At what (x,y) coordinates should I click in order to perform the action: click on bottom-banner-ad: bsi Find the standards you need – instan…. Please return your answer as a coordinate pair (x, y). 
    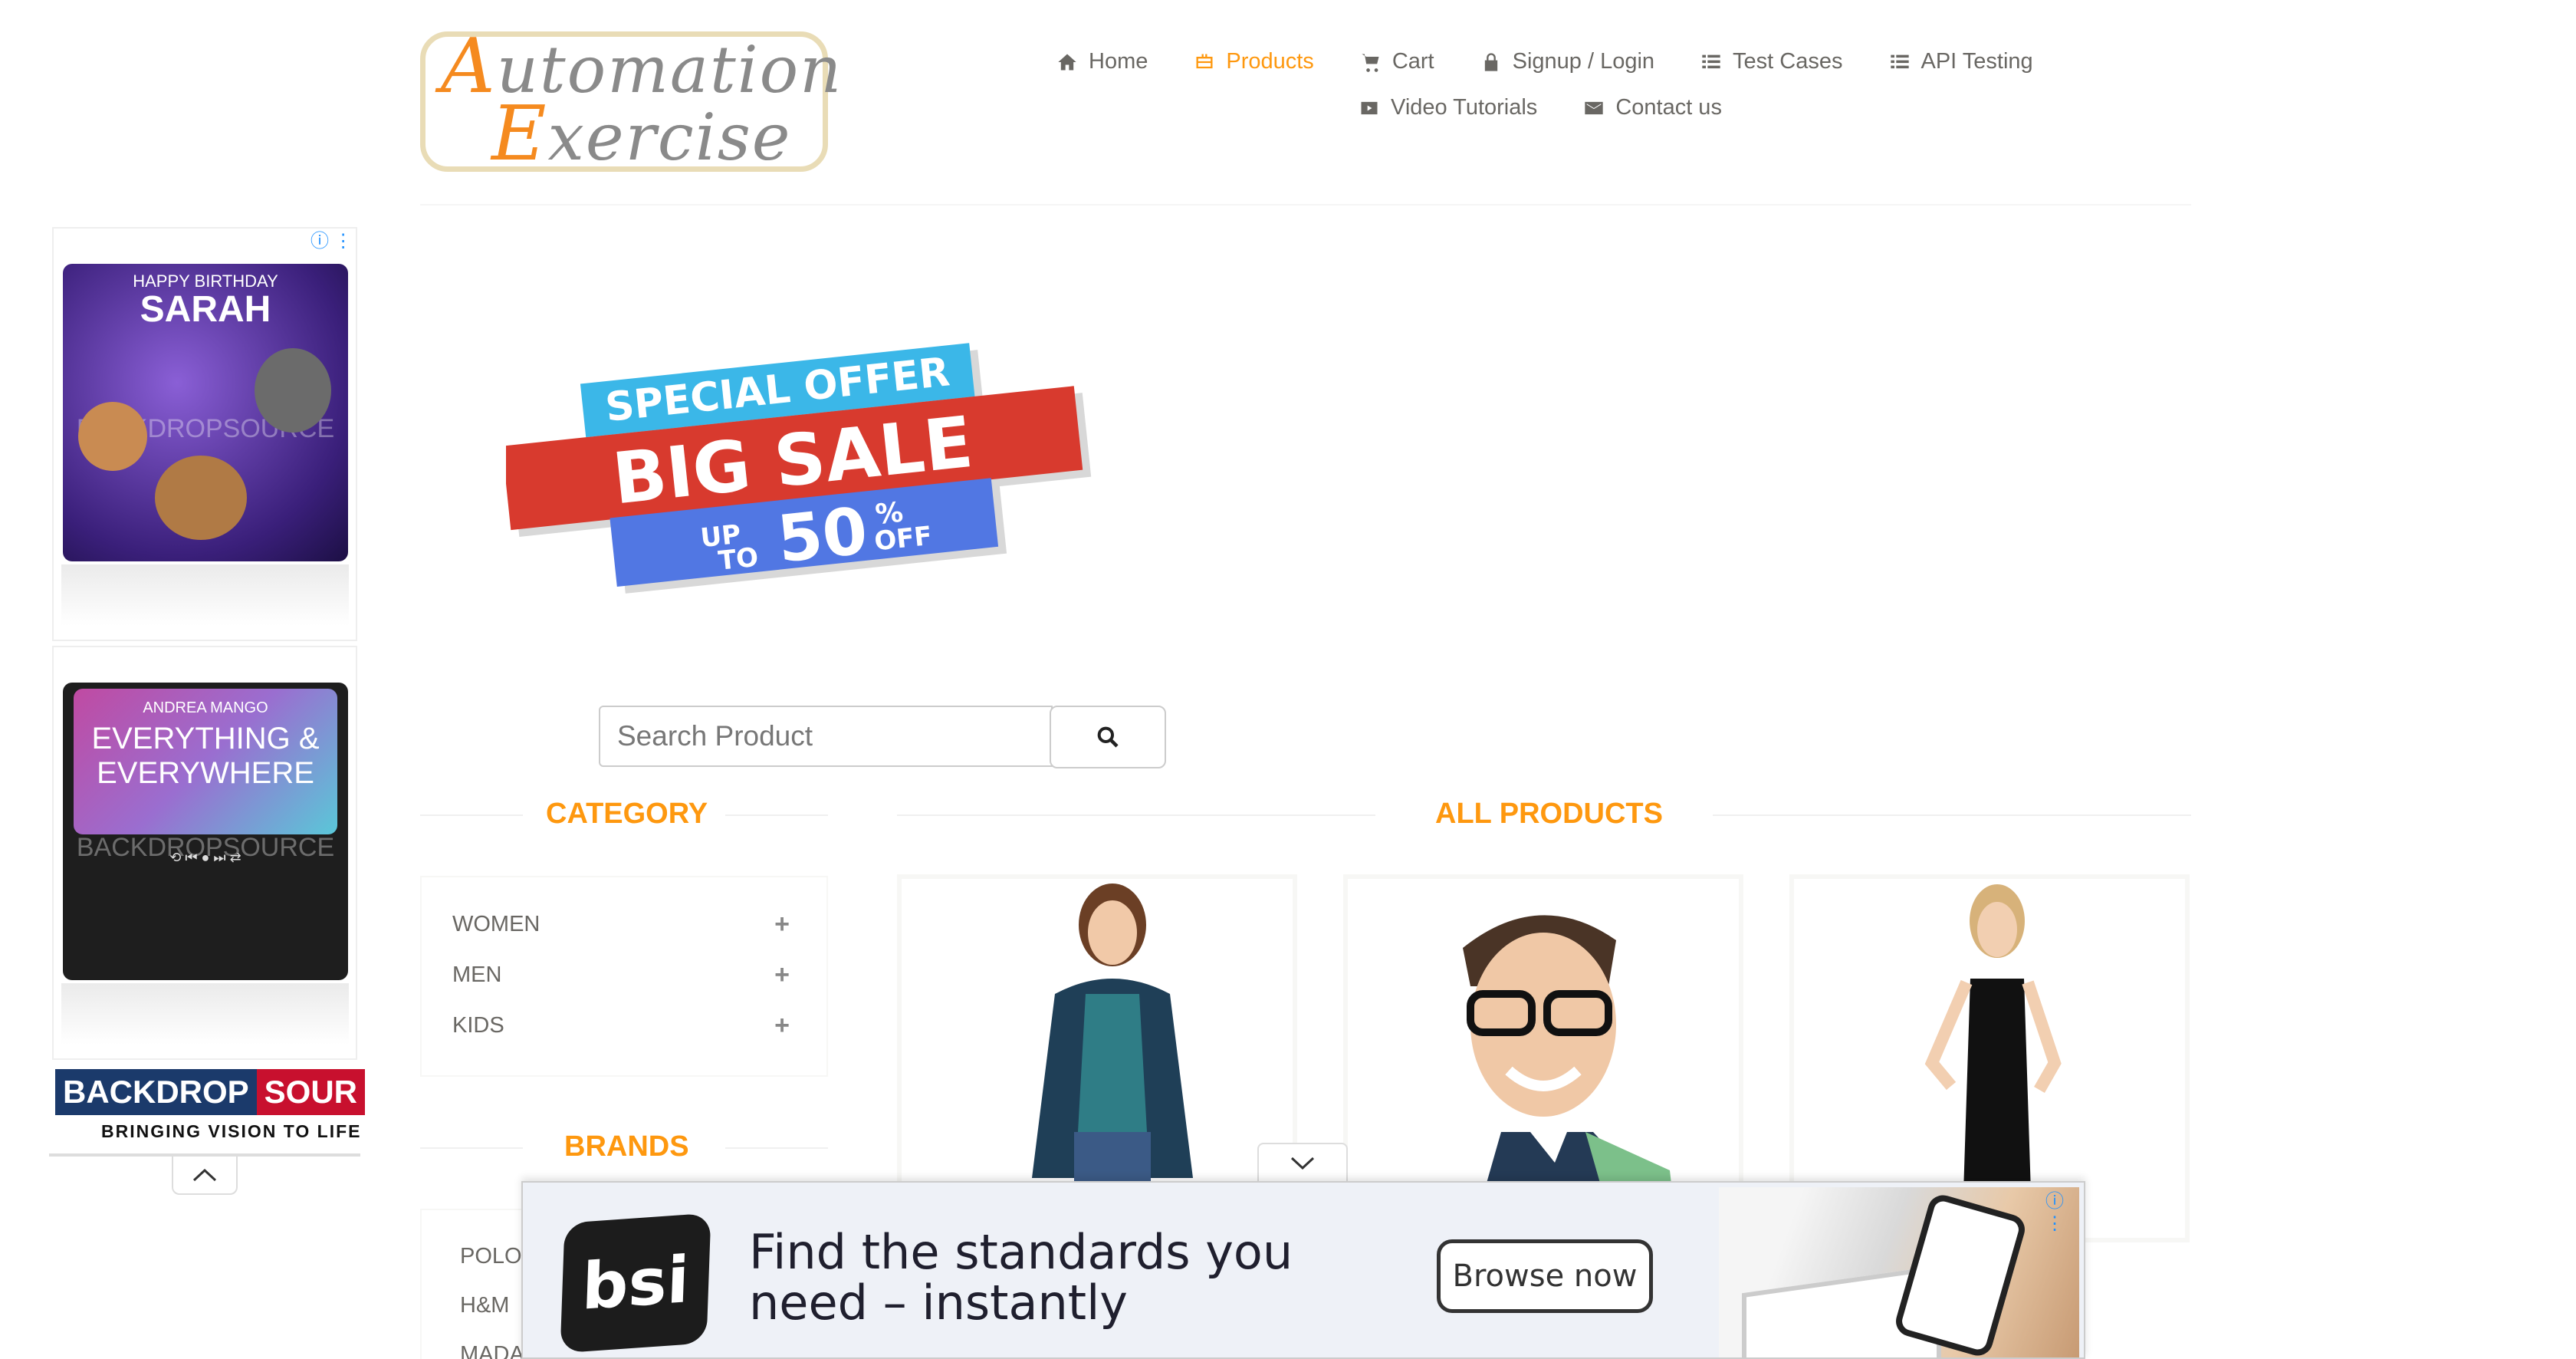
    Looking at the image, I should click on (1303, 1270).